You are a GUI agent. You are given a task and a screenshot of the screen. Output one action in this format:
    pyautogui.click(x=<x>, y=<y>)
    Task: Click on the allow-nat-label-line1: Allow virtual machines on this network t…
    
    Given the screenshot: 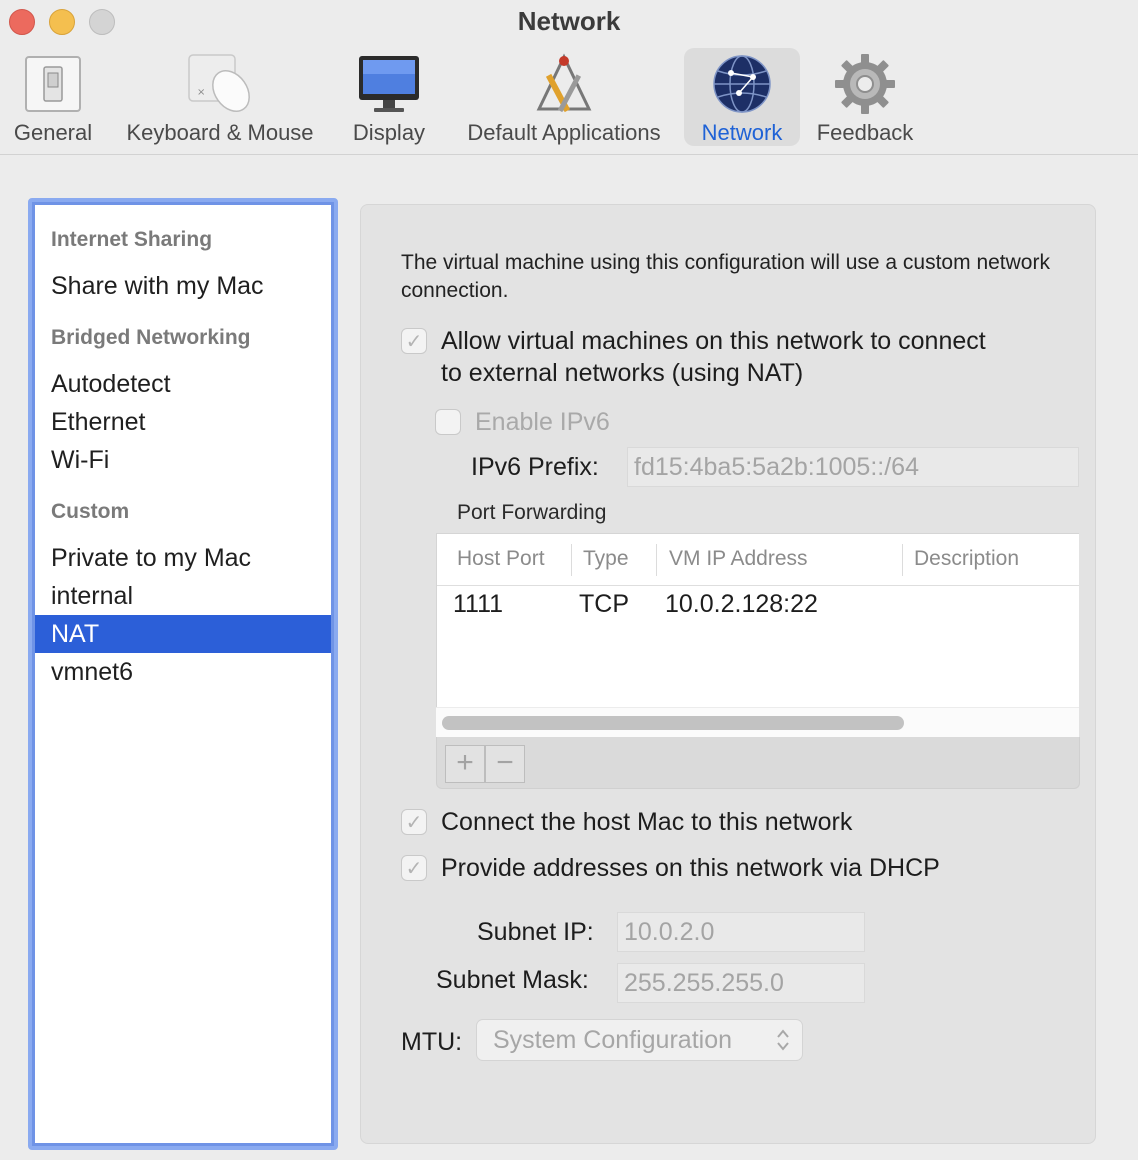 What is the action you would take?
    pyautogui.click(x=713, y=341)
    